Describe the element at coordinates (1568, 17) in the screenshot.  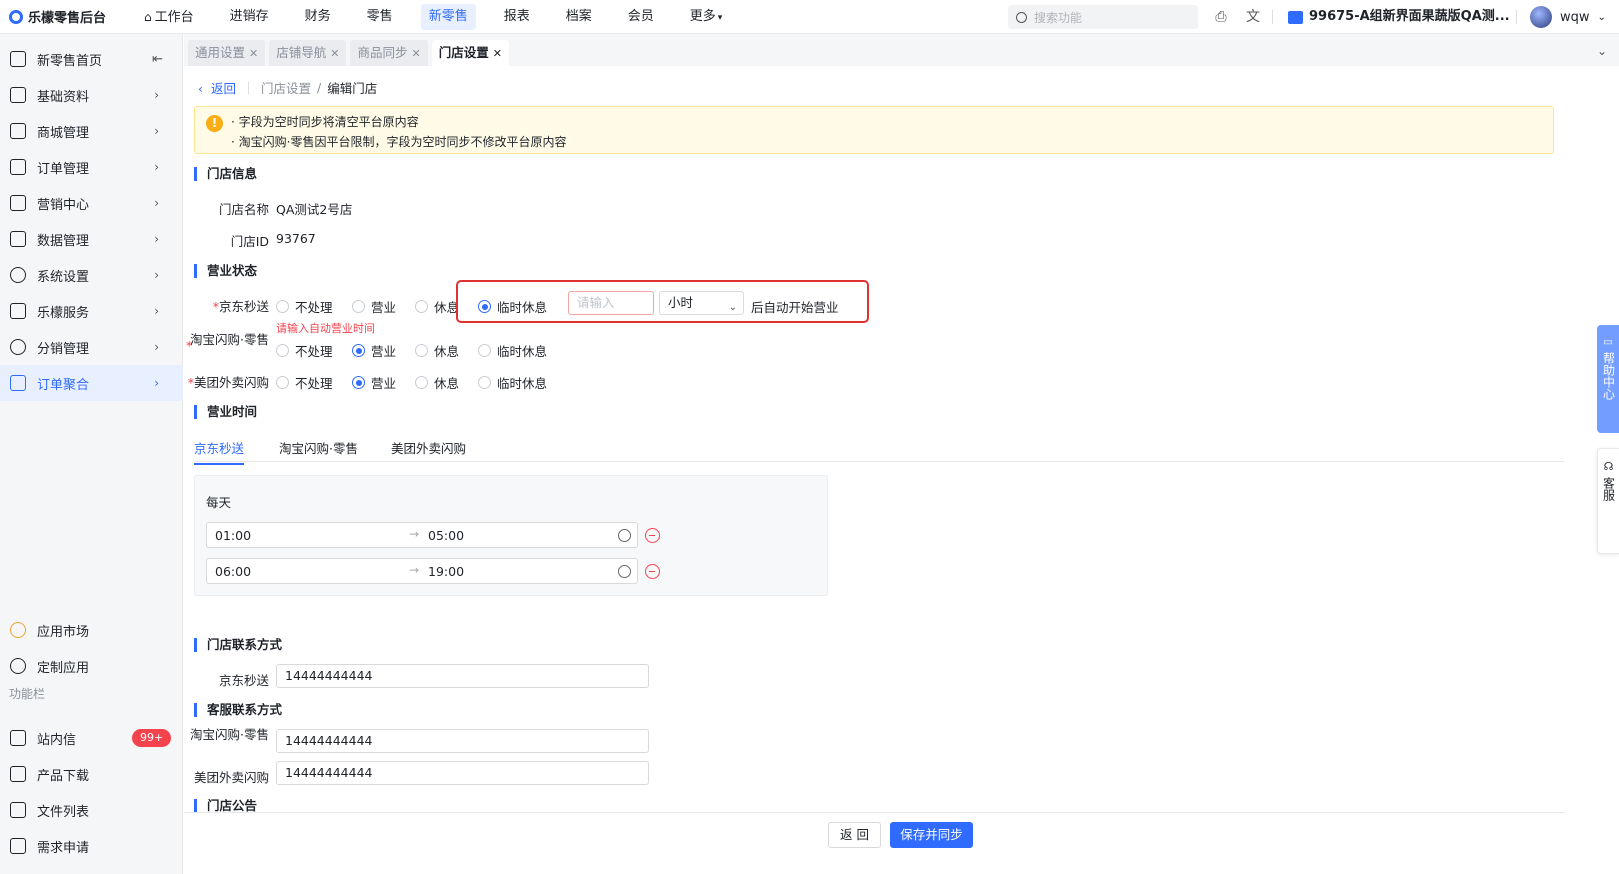
I see `user-menu: wqw ⌄` at that location.